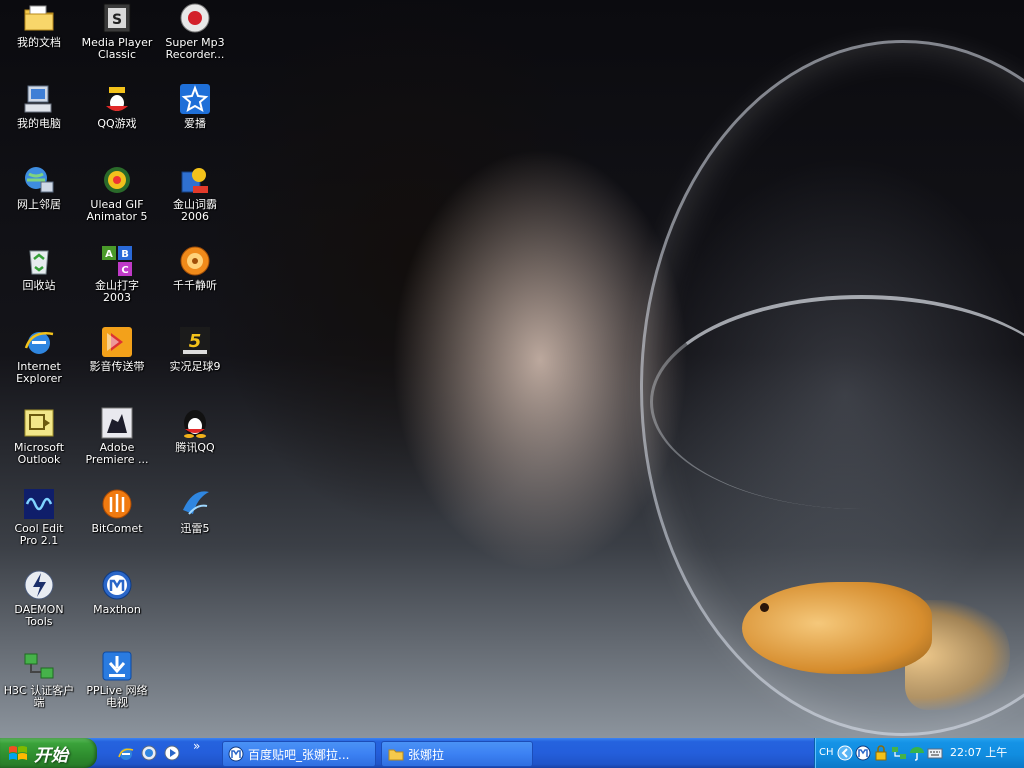 The width and height of the screenshot is (1024, 768). I want to click on cool-edit-icon, so click(39, 504).